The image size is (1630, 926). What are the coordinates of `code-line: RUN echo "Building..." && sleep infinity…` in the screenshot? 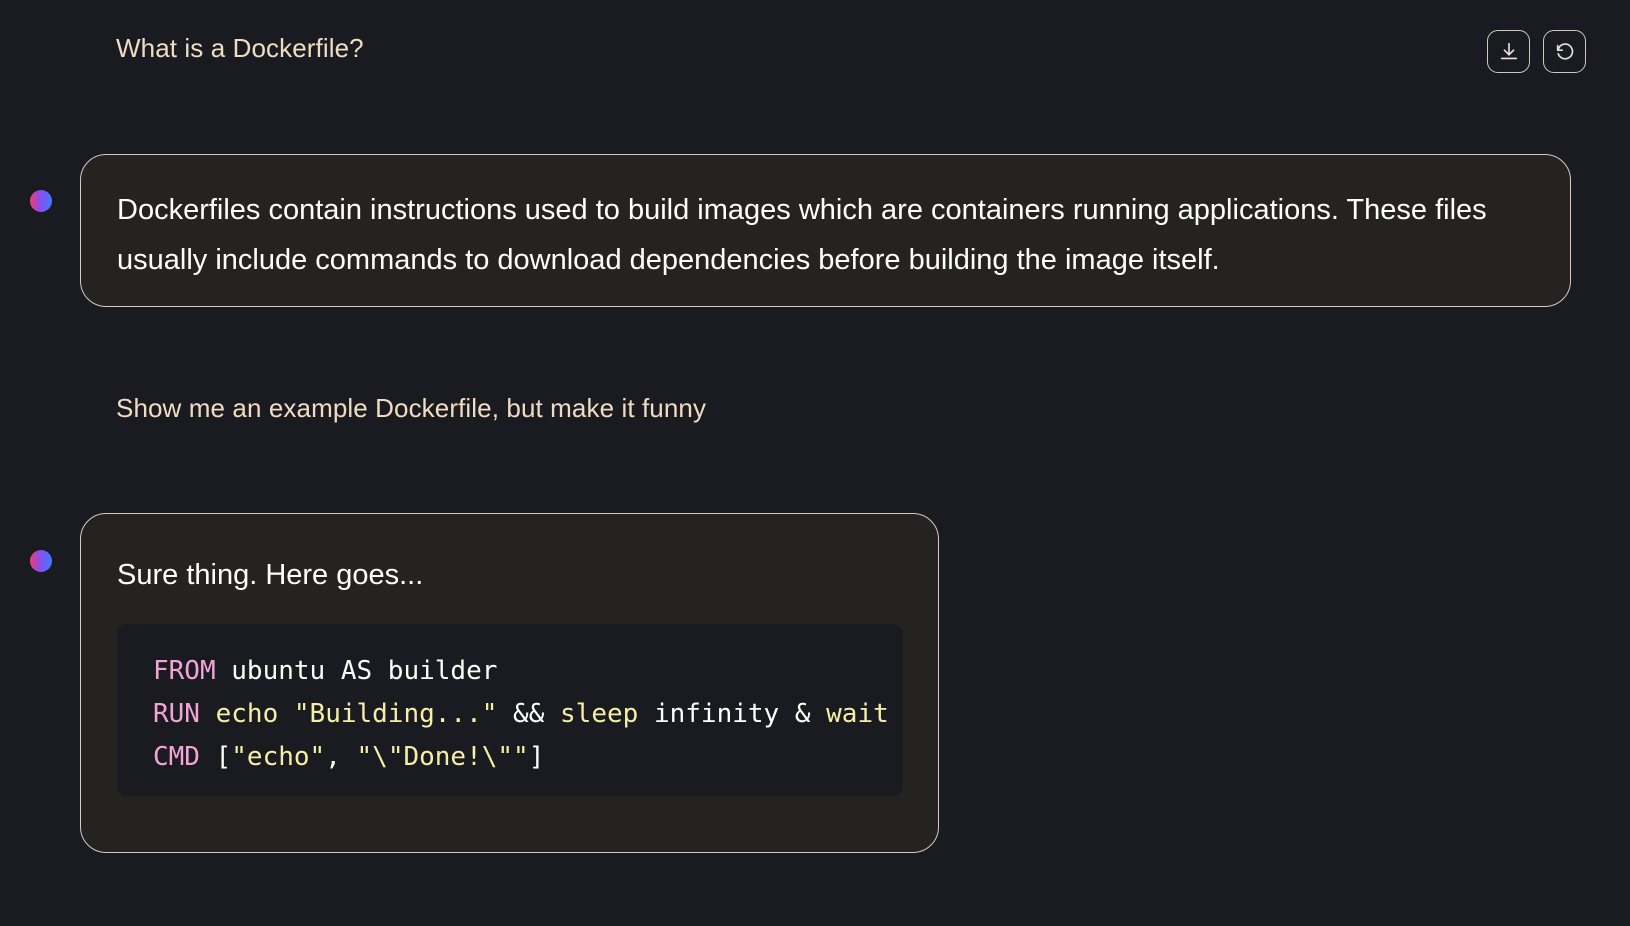 It's located at (521, 714).